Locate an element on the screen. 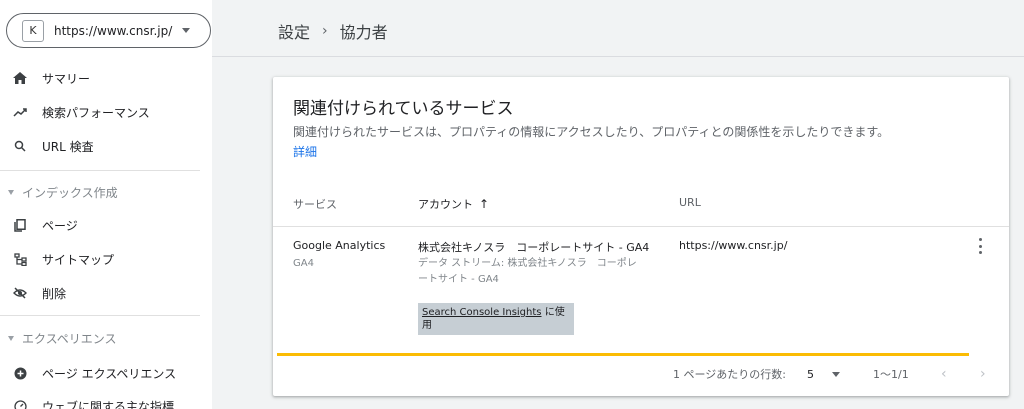  more-options-icon is located at coordinates (980, 246).